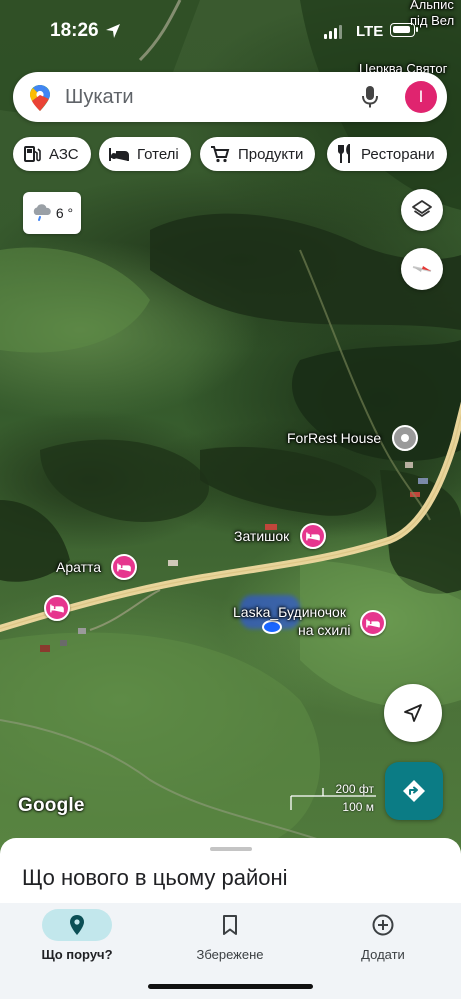 This screenshot has height=999, width=461. I want to click on home-indicator, so click(230, 986).